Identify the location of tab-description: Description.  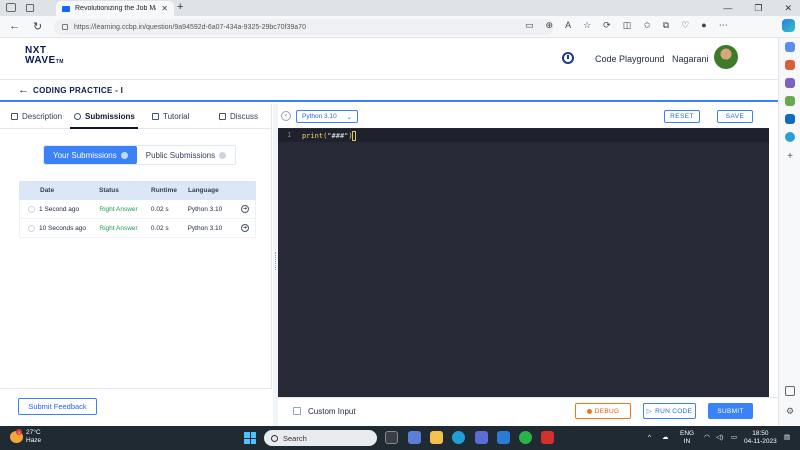
(36, 116).